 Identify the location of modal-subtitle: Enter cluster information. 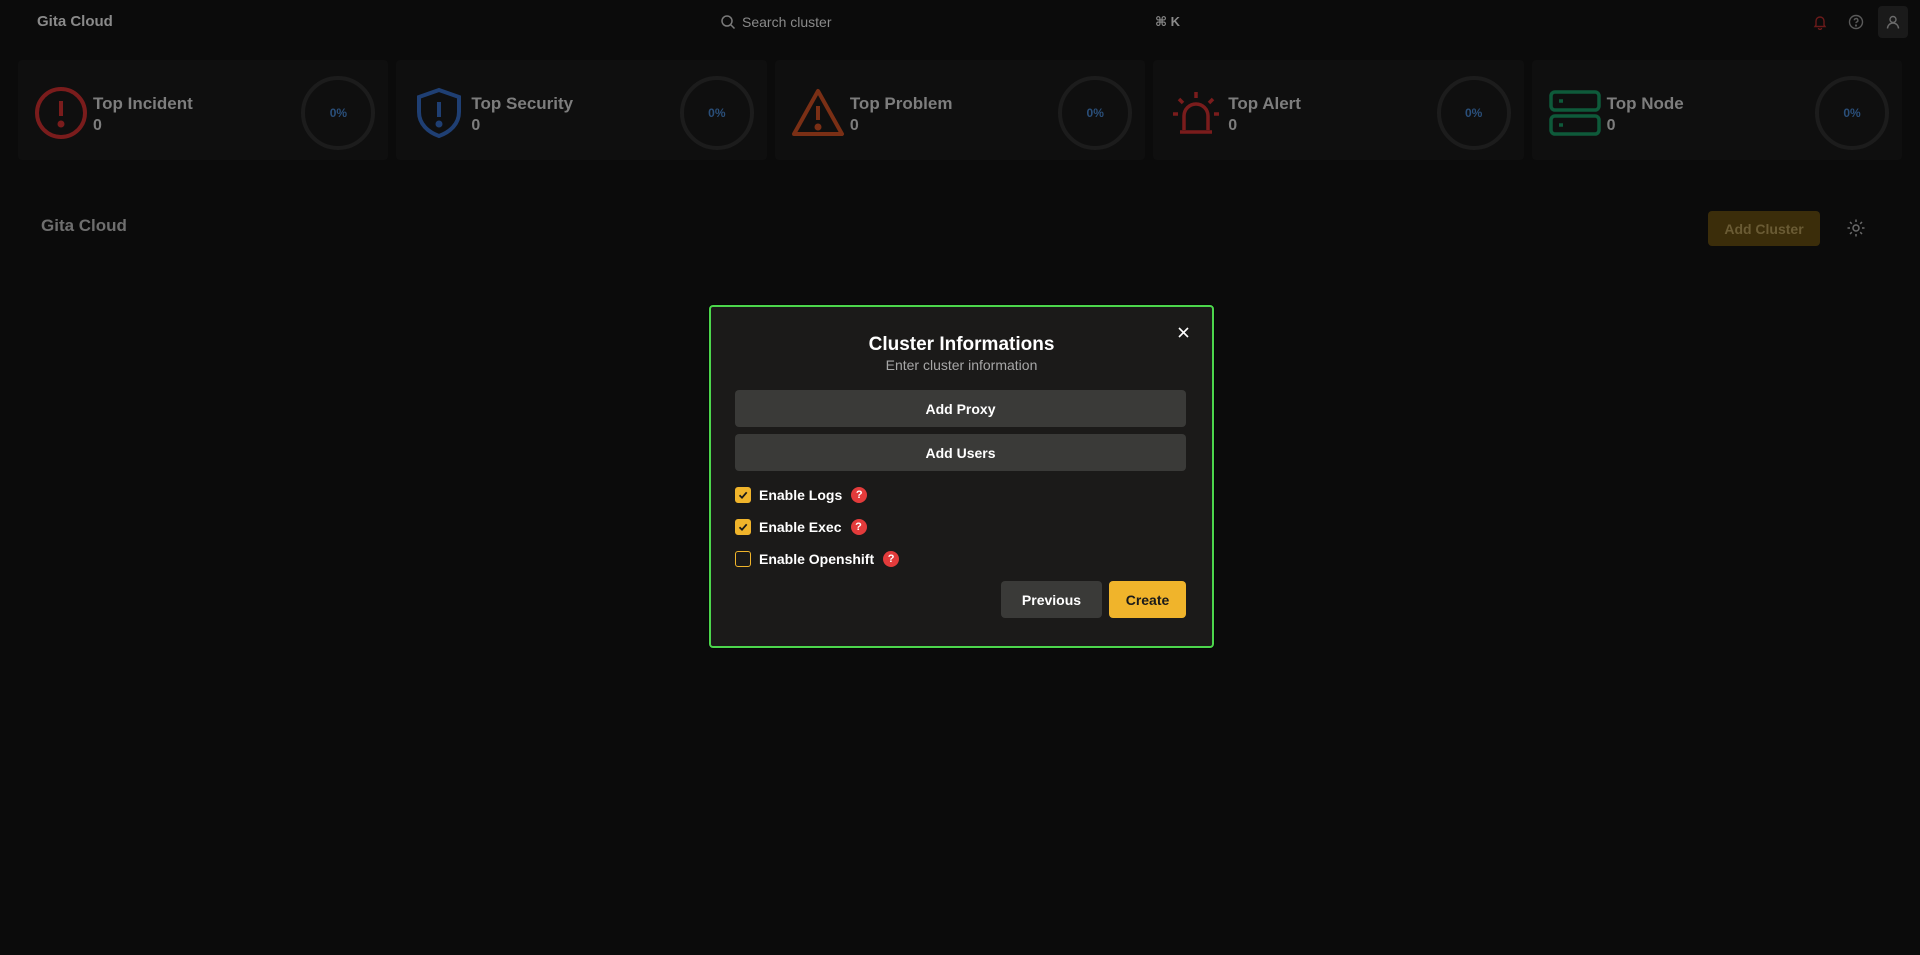
(961, 365).